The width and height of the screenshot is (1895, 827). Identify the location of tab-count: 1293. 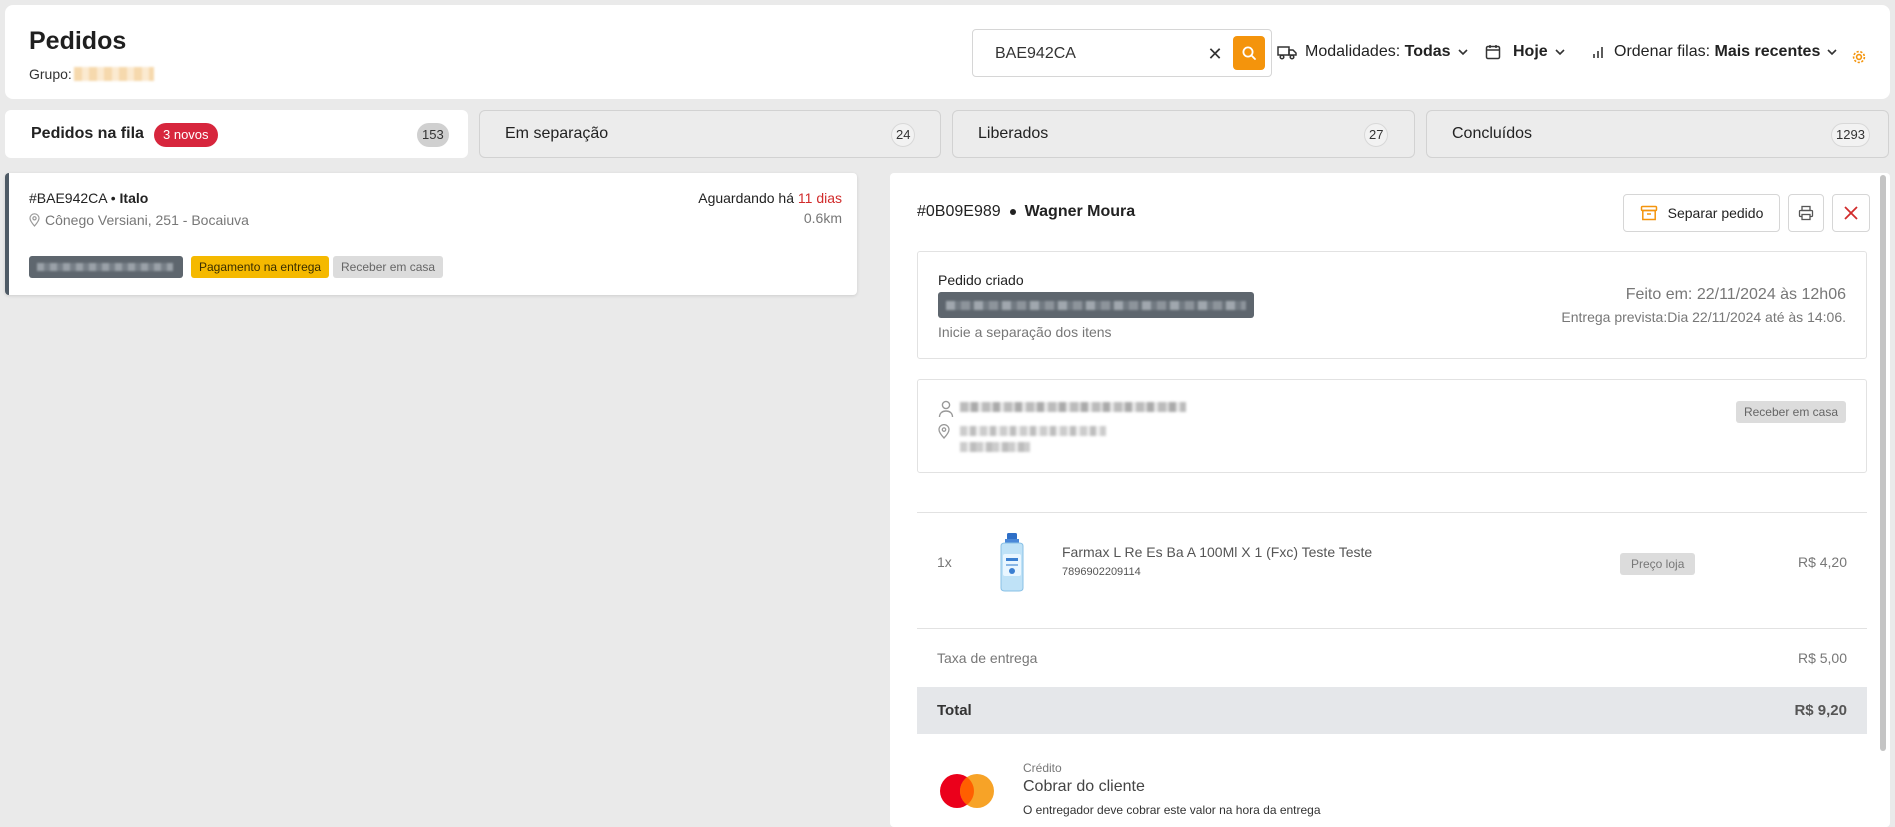
(1850, 135).